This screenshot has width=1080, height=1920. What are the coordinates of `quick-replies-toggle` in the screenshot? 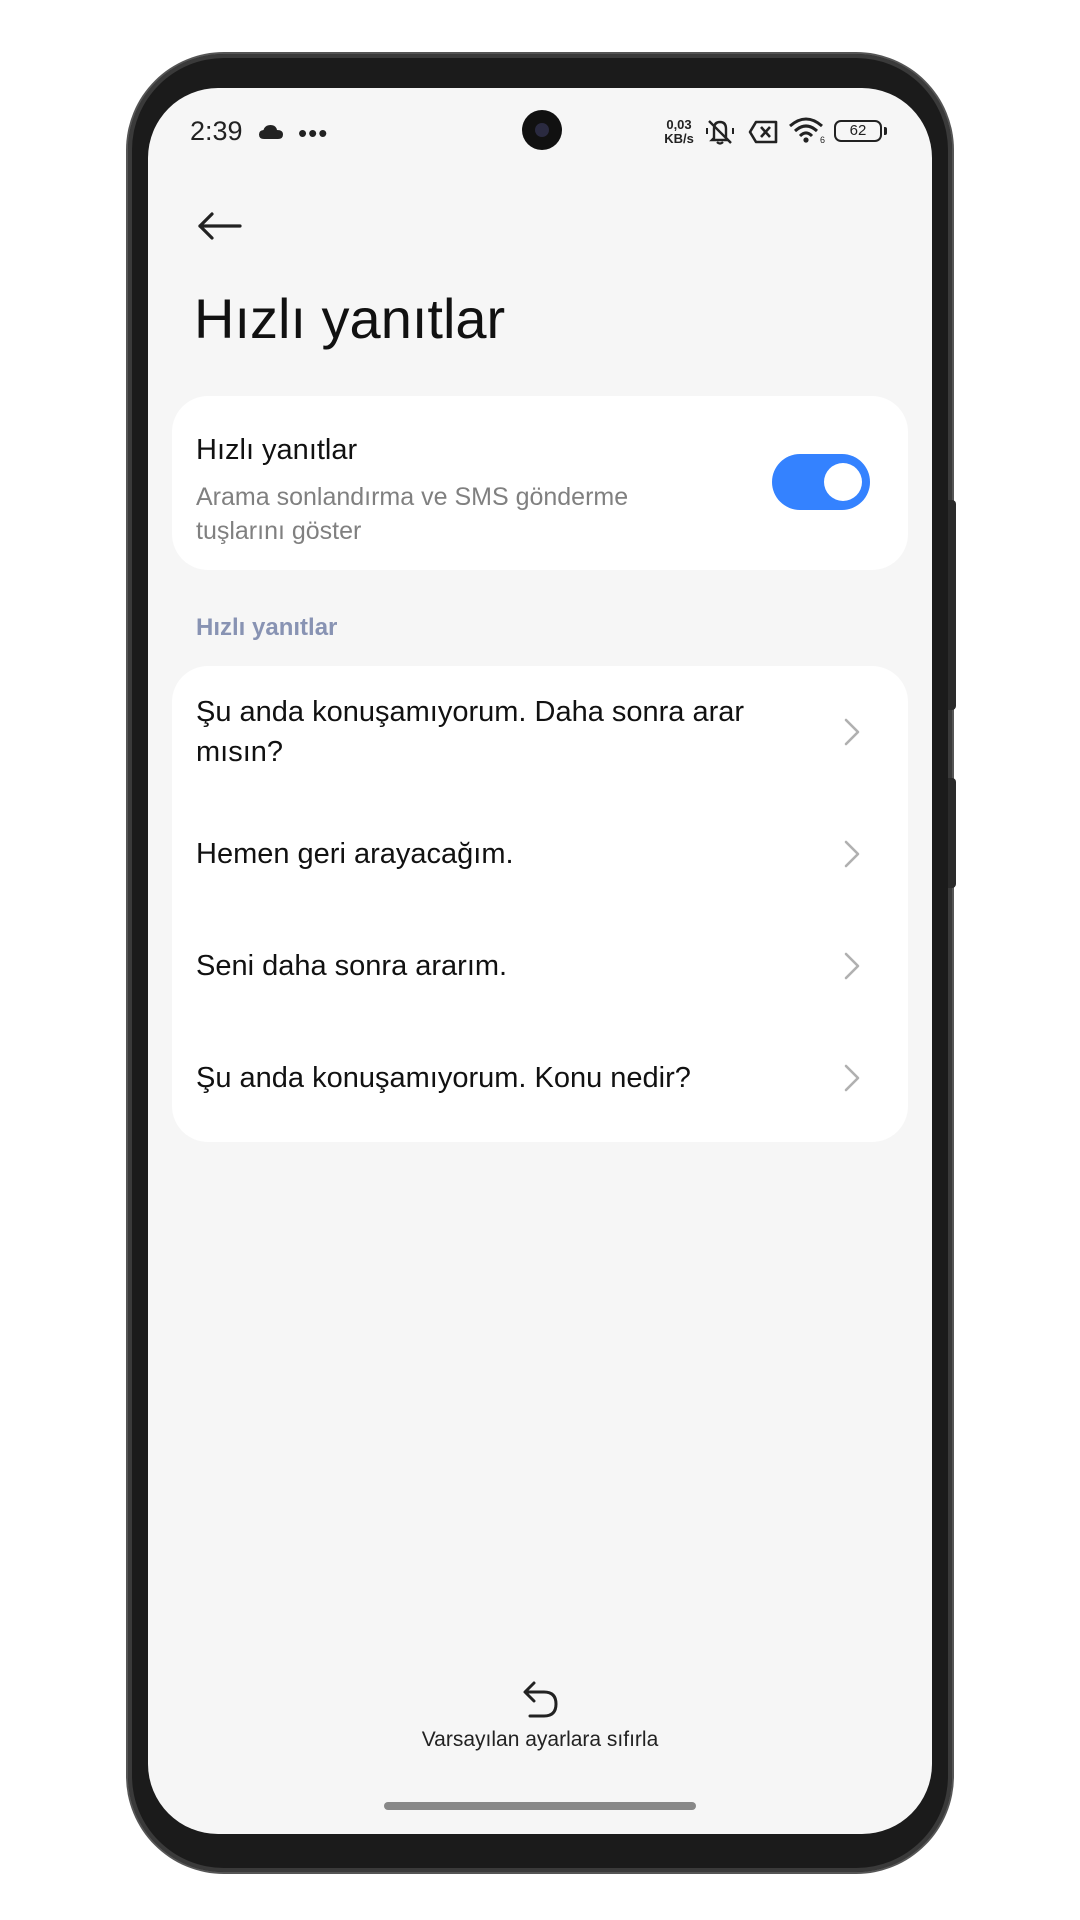 It's located at (821, 482).